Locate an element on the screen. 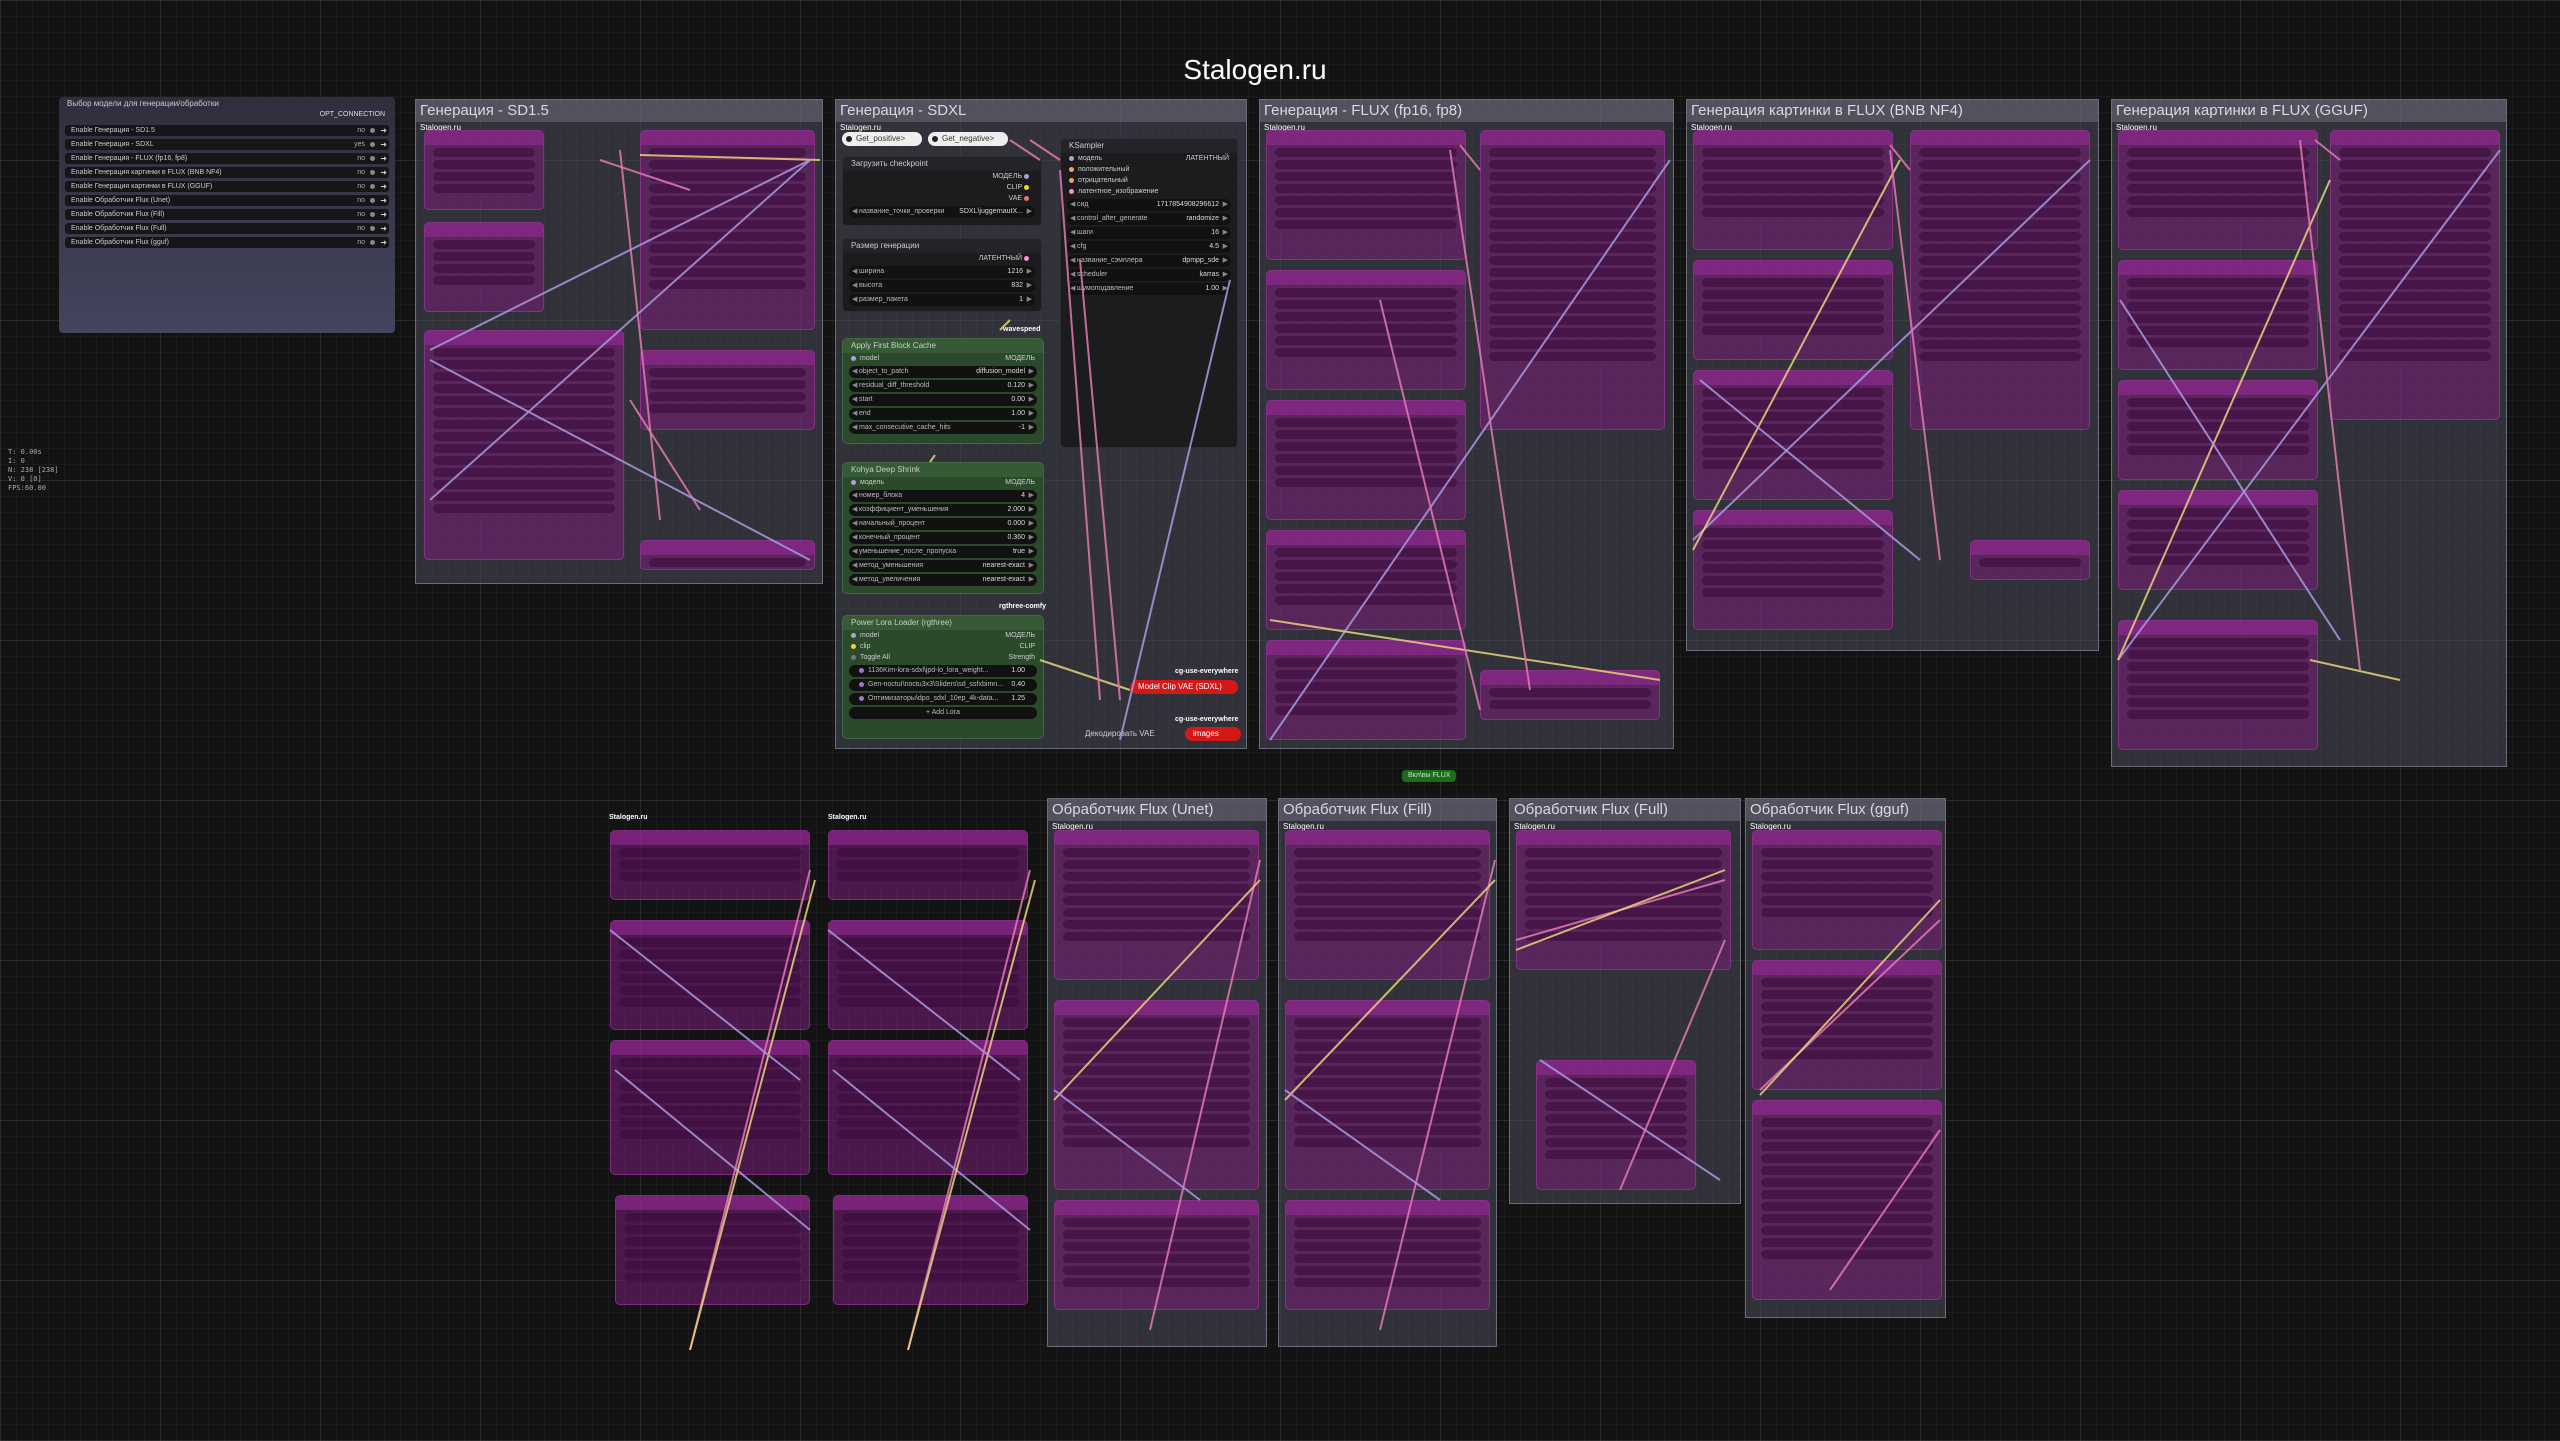 The width and height of the screenshot is (2560, 1441). ksampler-in-positive: положительный is located at coordinates (1149, 169).